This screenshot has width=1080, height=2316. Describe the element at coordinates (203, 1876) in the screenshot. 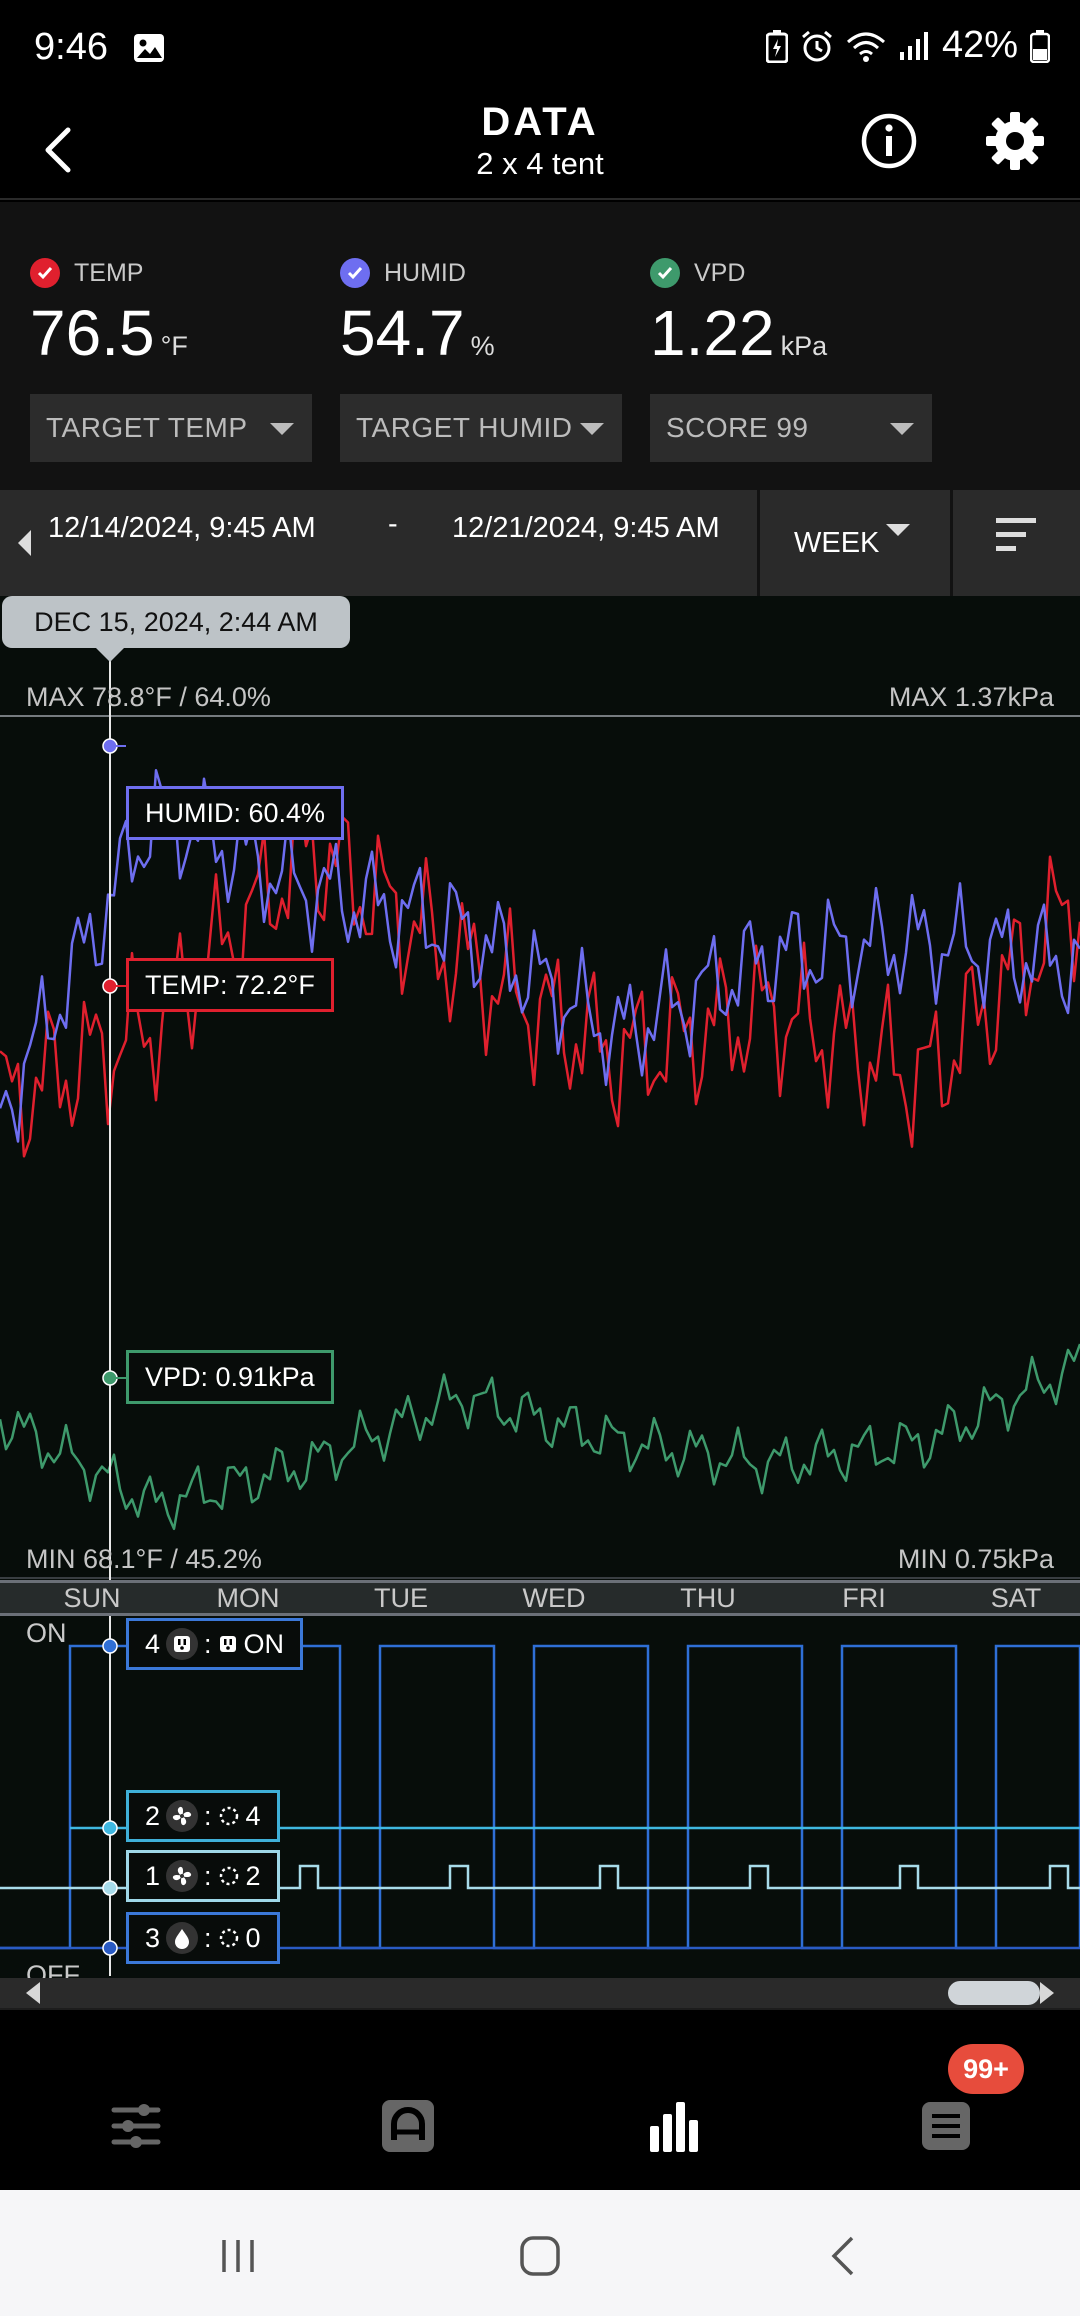

I see `device-tag-port-1: 1 : 2` at that location.